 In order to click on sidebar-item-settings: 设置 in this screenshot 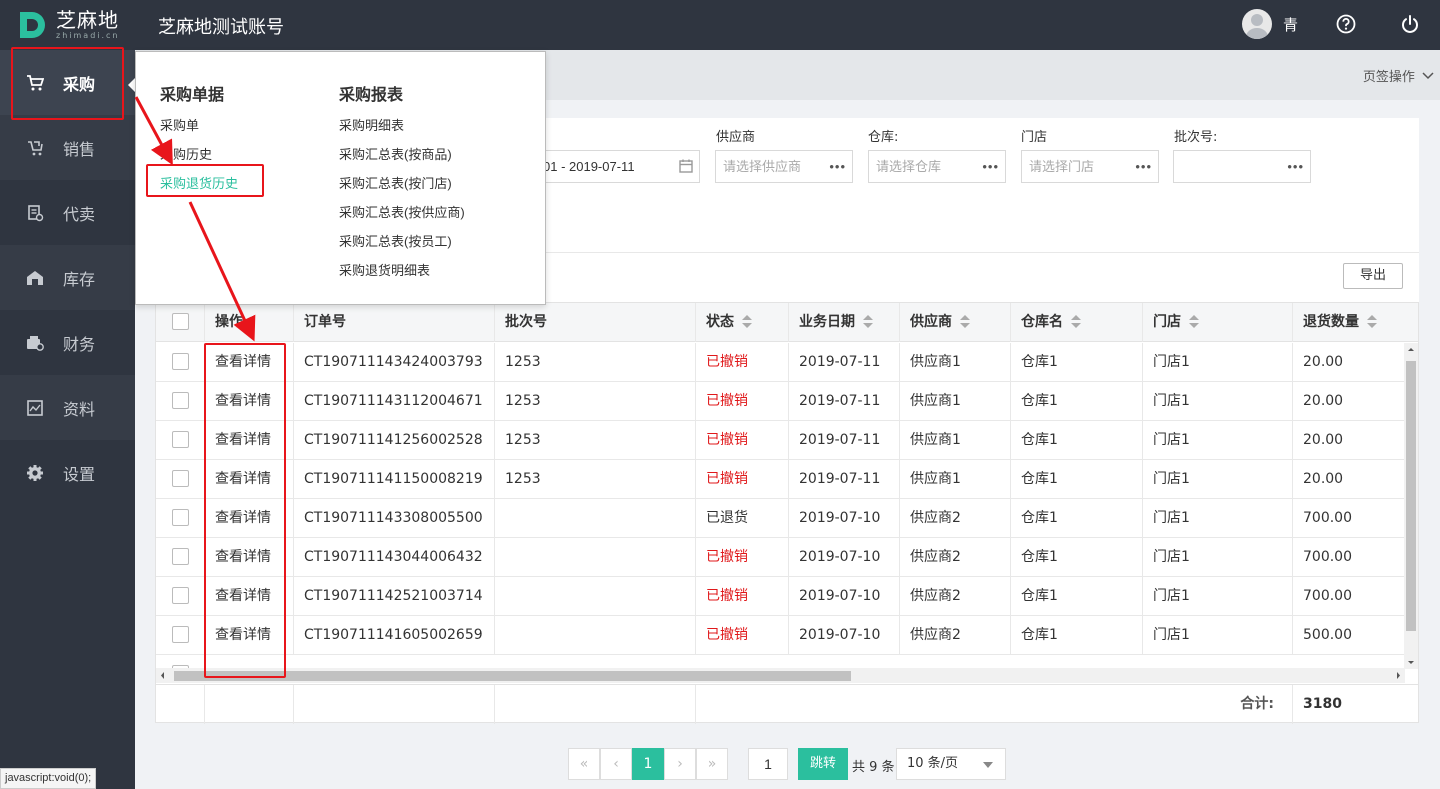, I will do `click(67, 472)`.